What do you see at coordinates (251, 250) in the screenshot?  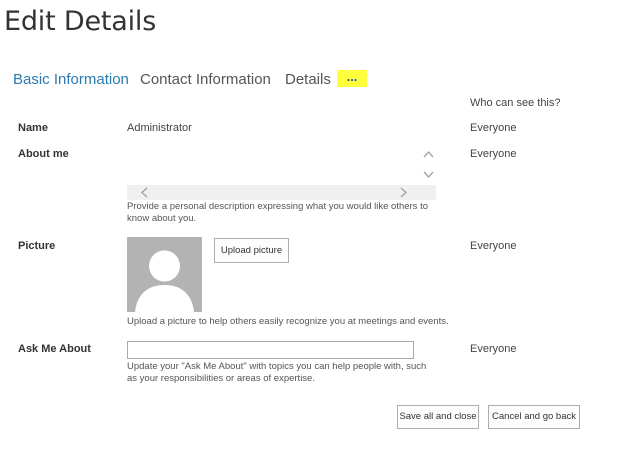 I see `upload-picture-button: Upload picture` at bounding box center [251, 250].